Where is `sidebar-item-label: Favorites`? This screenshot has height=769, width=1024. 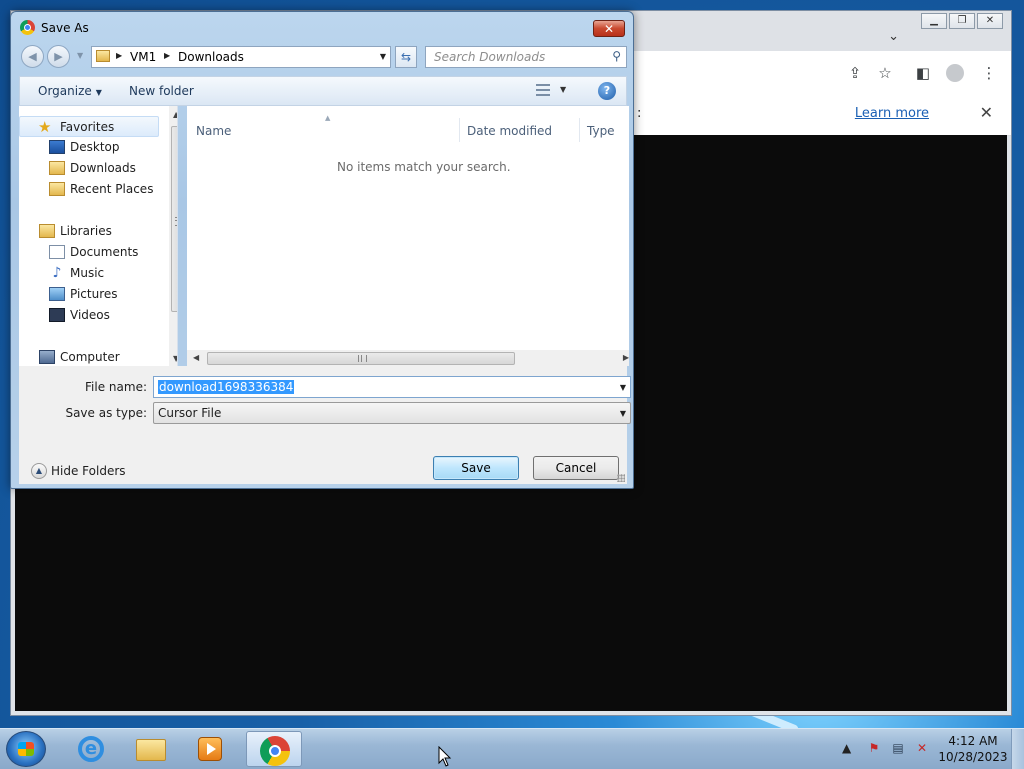 sidebar-item-label: Favorites is located at coordinates (87, 127).